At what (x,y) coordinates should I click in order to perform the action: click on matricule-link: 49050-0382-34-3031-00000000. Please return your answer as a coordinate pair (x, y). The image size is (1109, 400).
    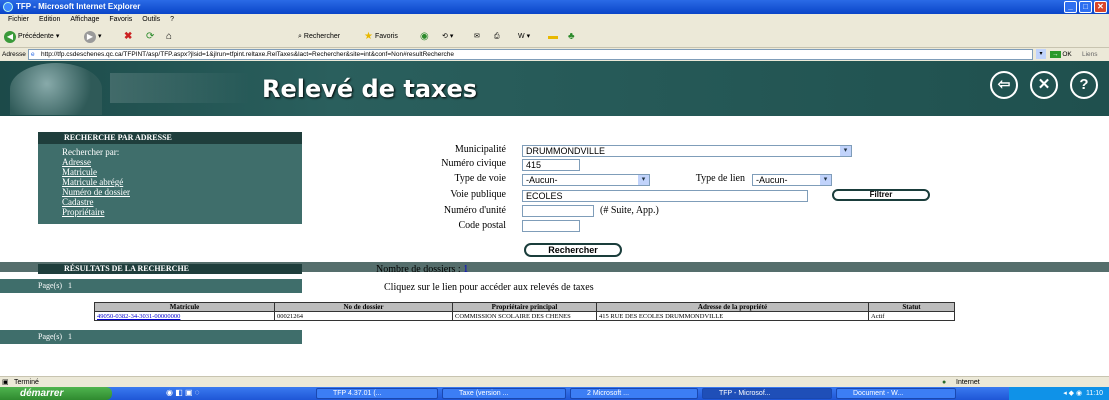
    Looking at the image, I should click on (138, 316).